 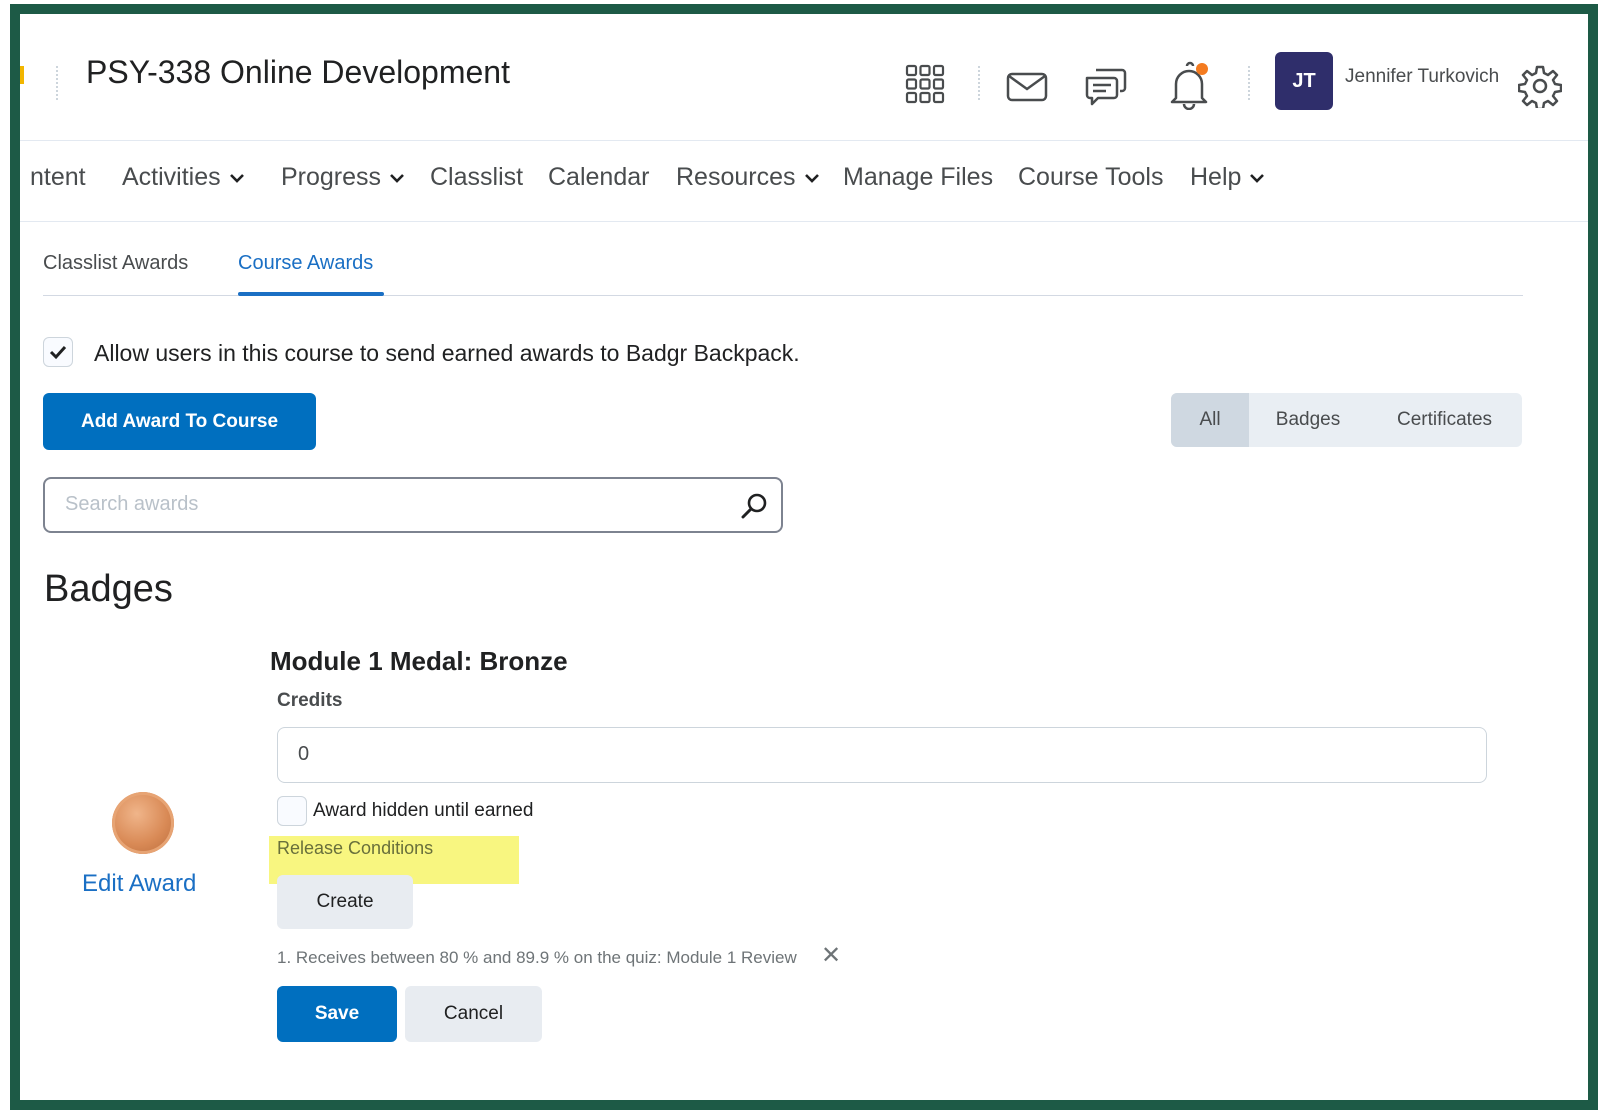 I want to click on nav-label: Calendar, so click(x=599, y=177).